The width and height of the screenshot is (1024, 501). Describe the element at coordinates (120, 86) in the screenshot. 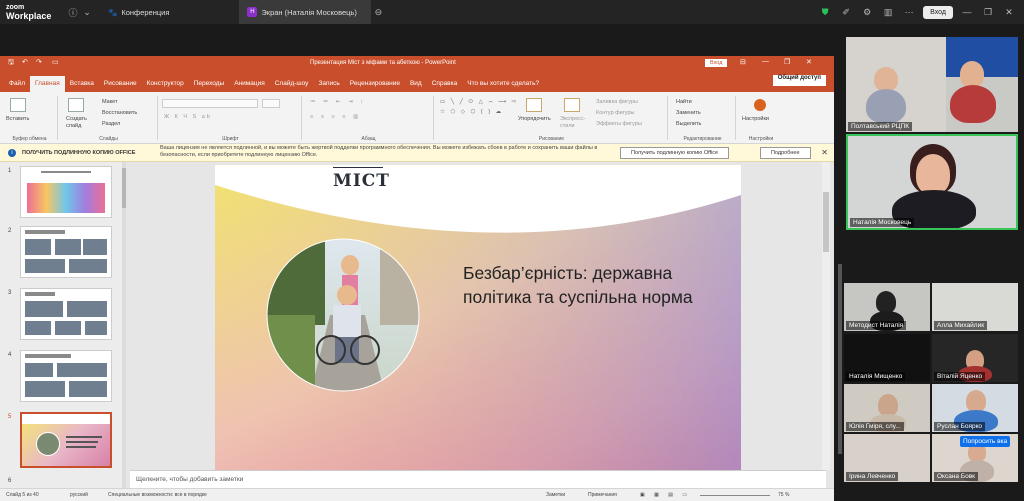

I see `tab-draw: Рисование` at that location.